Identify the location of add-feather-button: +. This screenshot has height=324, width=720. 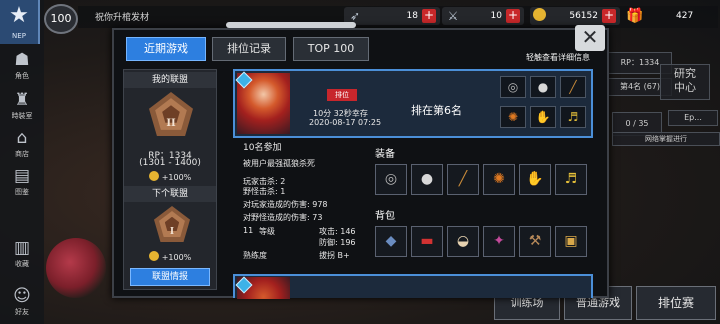
(429, 16).